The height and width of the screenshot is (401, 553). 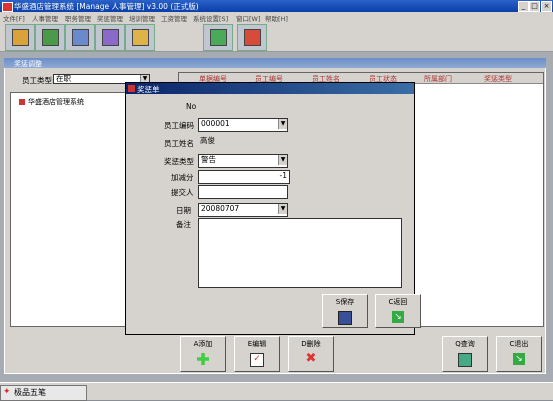 What do you see at coordinates (179, 161) in the screenshot?
I see `reward-type-label: 奖惩类型` at bounding box center [179, 161].